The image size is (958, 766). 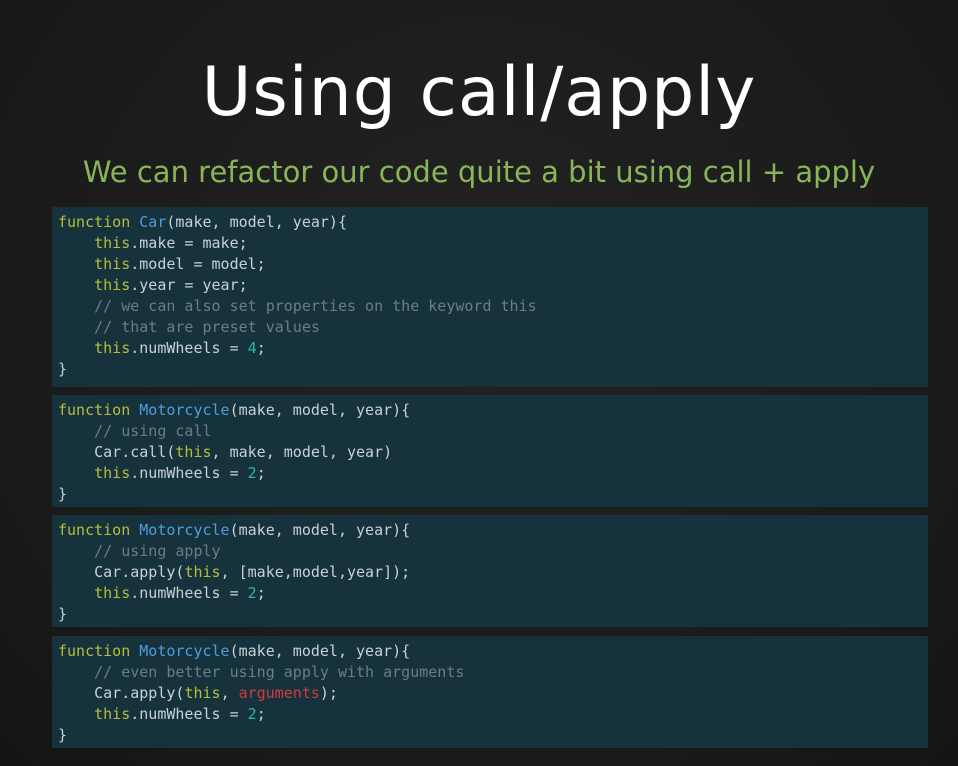 What do you see at coordinates (493, 348) in the screenshot?
I see `code-line: this.numWheels = 4;` at bounding box center [493, 348].